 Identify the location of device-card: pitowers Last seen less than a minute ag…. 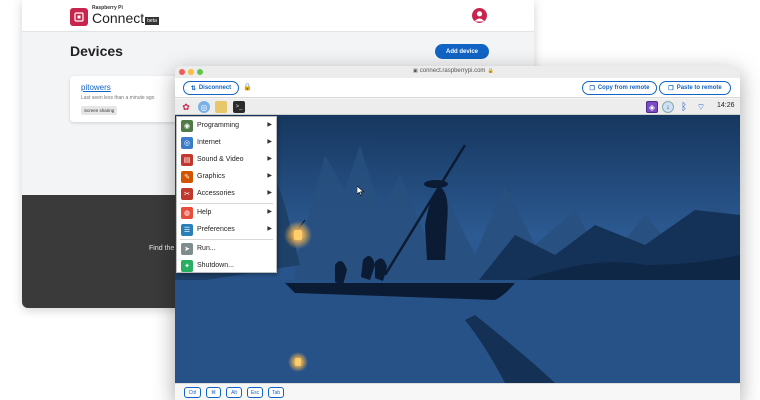
(125, 99).